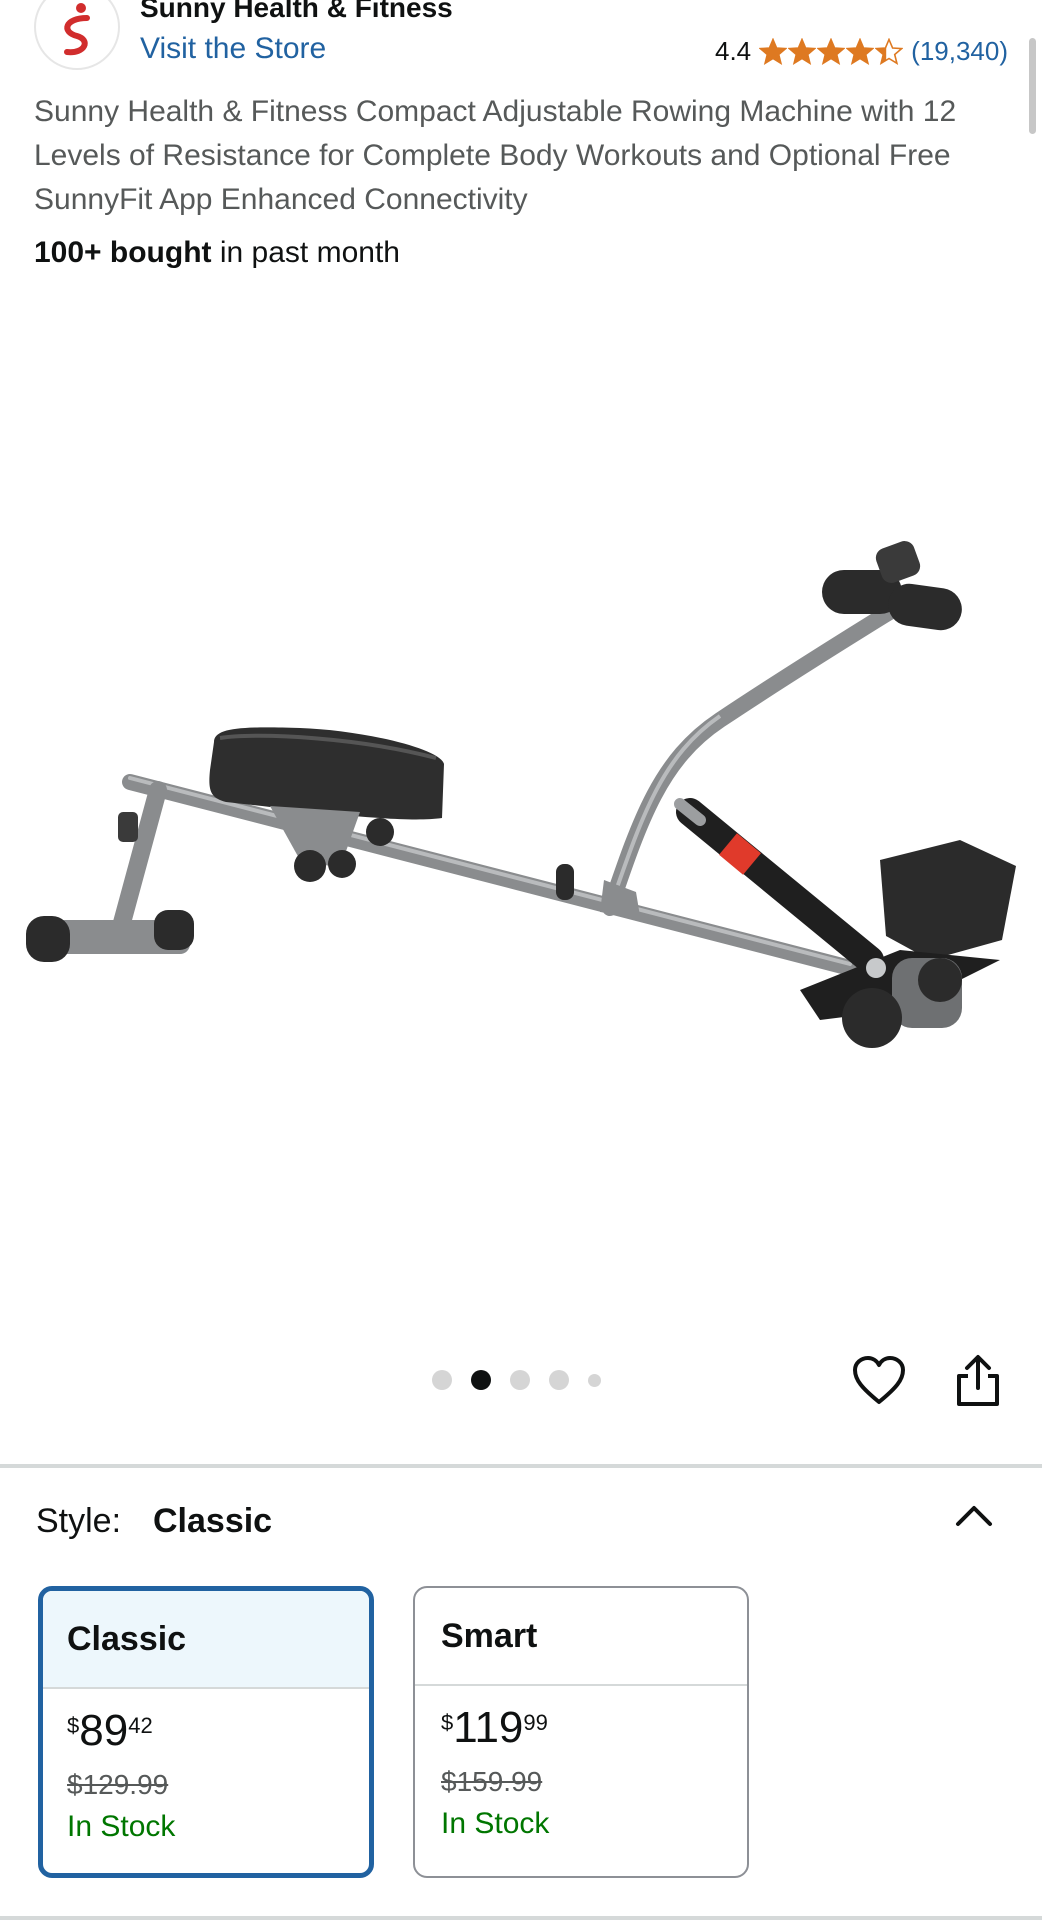 This screenshot has width=1042, height=1920. Describe the element at coordinates (213, 1521) in the screenshot. I see `style-selected-value: Classic` at that location.